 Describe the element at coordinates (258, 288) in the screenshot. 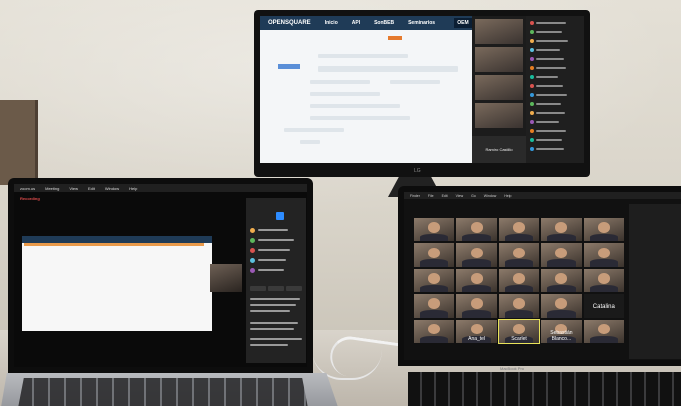

I see `mute-all-button` at that location.